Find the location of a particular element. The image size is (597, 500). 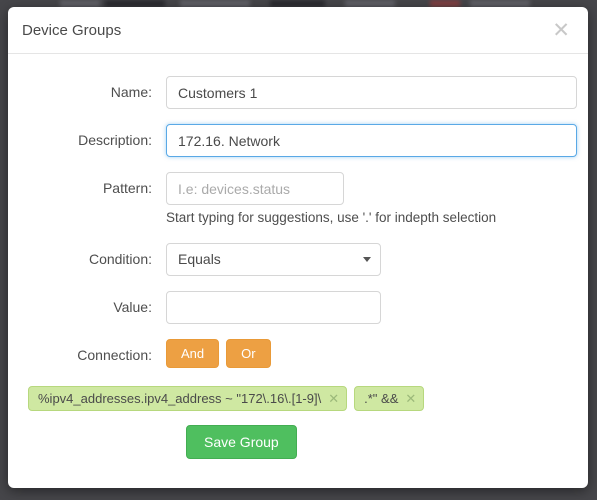

form-row-connection: Connection: And Or is located at coordinates (298, 355).